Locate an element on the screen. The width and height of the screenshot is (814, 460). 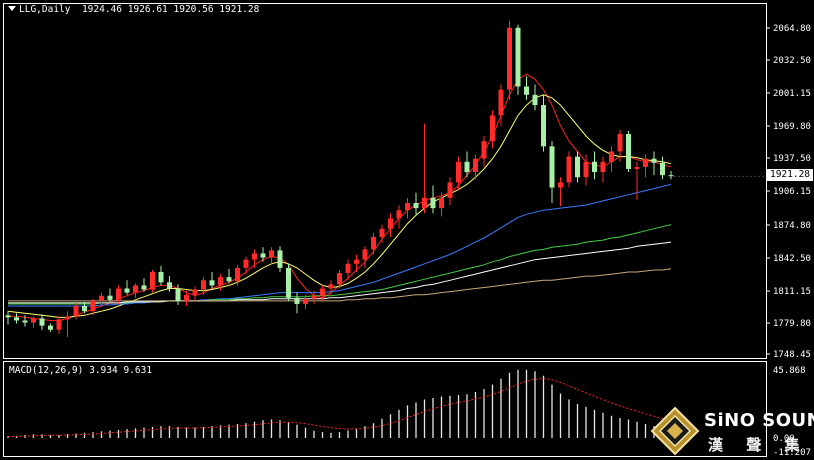
price-axis-label: 2064.80 is located at coordinates (792, 29).